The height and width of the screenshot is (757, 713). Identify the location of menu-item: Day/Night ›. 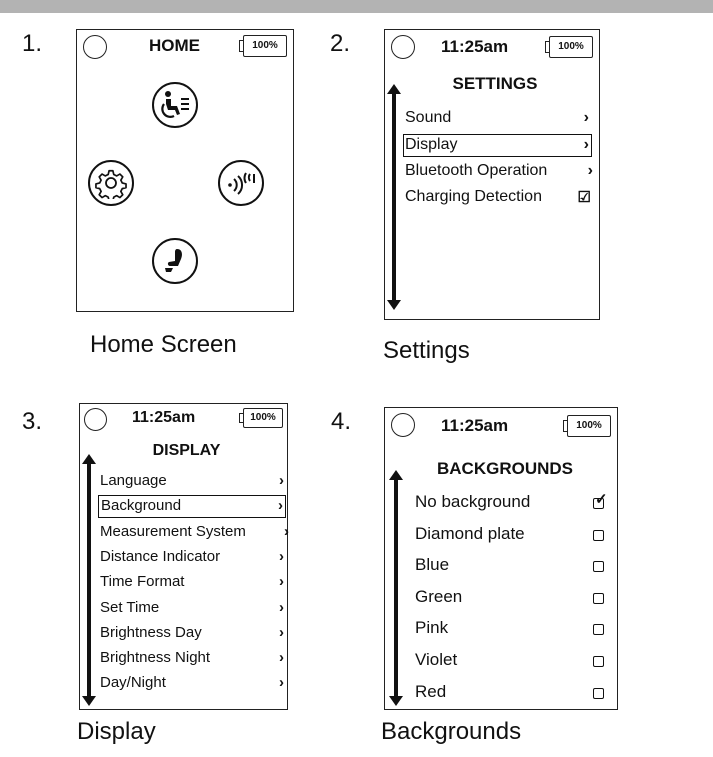
(192, 684).